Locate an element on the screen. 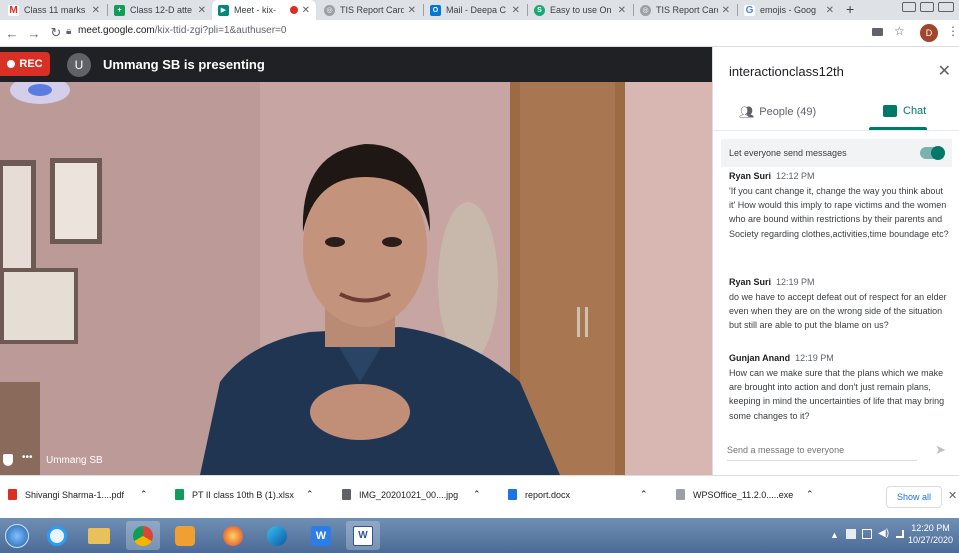 Image resolution: width=959 pixels, height=553 pixels. menu-dots-icon: ⋮ is located at coordinates (953, 31).